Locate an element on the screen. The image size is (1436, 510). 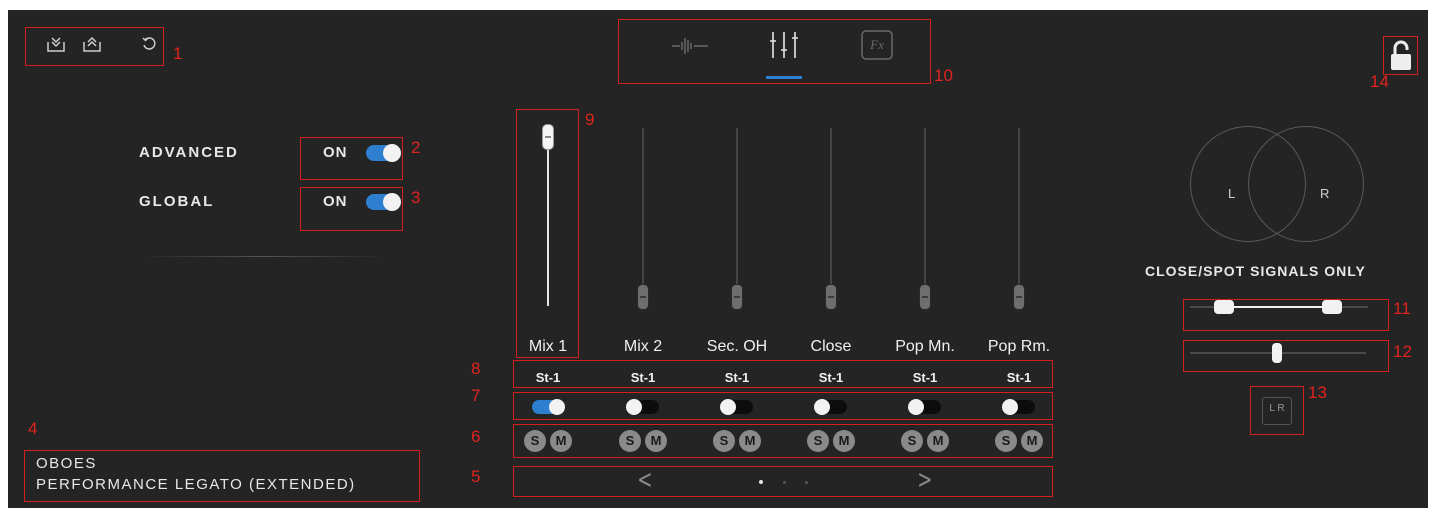
close-spot-heading: CLOSE/SPOT SIGNALS ONLY is located at coordinates (1255, 271).